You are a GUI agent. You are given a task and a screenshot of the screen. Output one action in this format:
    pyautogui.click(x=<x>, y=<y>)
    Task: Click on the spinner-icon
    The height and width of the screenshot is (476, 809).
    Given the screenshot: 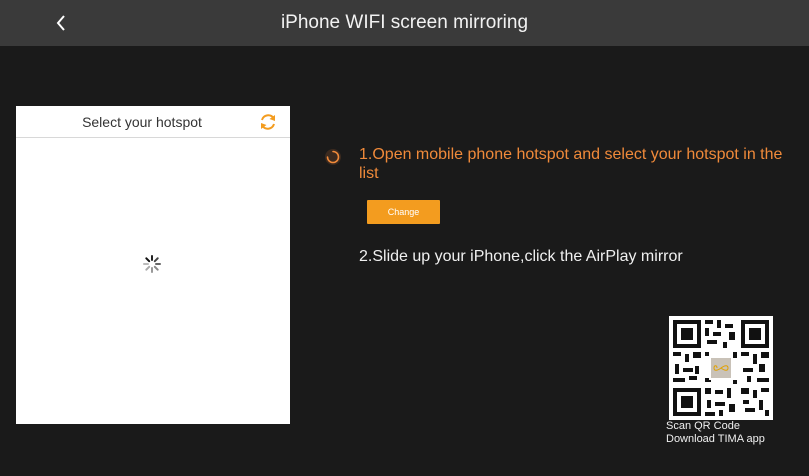 What is the action you would take?
    pyautogui.click(x=152, y=264)
    